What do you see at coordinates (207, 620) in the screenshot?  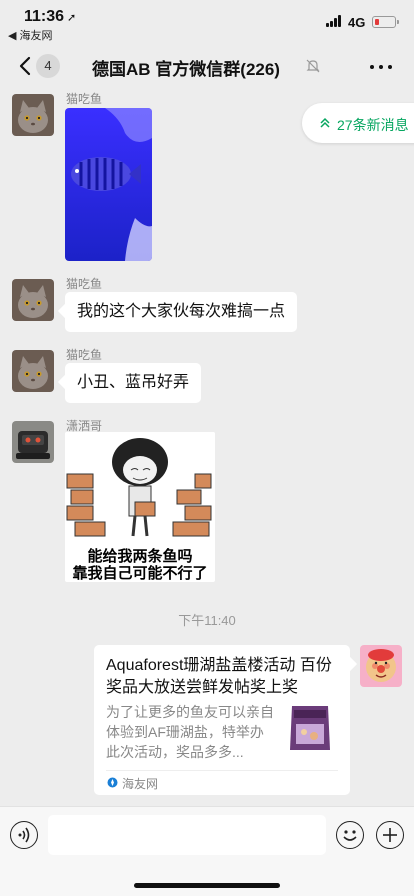 I see `message-timestamp: 下午11:40` at bounding box center [207, 620].